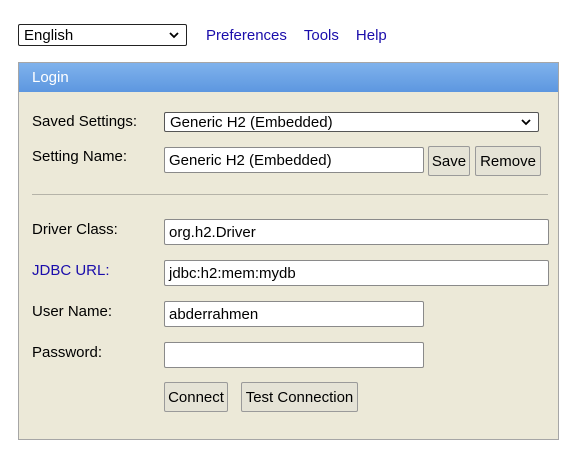 This screenshot has width=579, height=464. What do you see at coordinates (71, 270) in the screenshot?
I see `jdbc-url-label: JDBC URL:` at bounding box center [71, 270].